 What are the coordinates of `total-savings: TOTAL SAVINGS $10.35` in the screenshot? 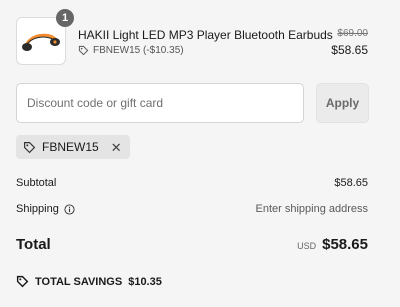 It's located at (89, 281).